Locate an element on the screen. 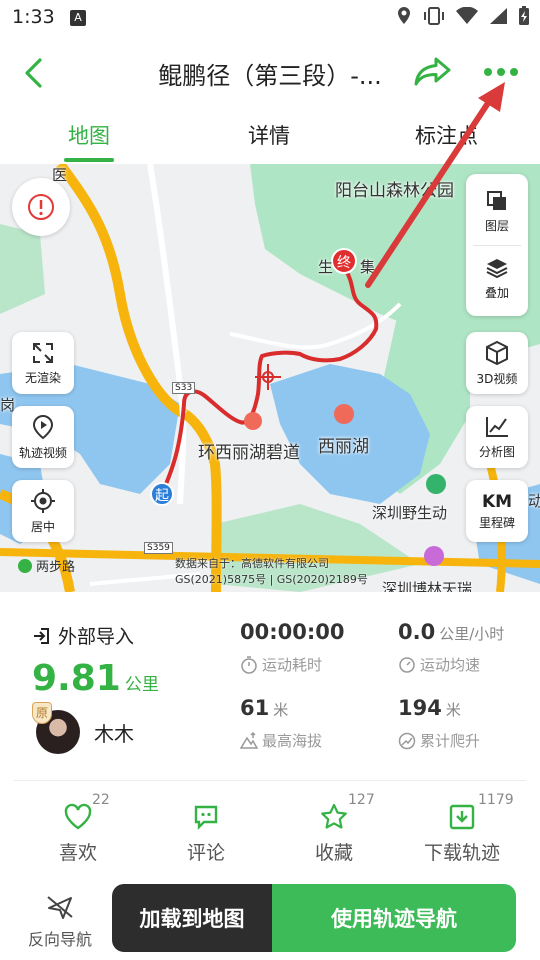 This screenshot has height=960, width=540. author: 原 木木 is located at coordinates (83, 728).